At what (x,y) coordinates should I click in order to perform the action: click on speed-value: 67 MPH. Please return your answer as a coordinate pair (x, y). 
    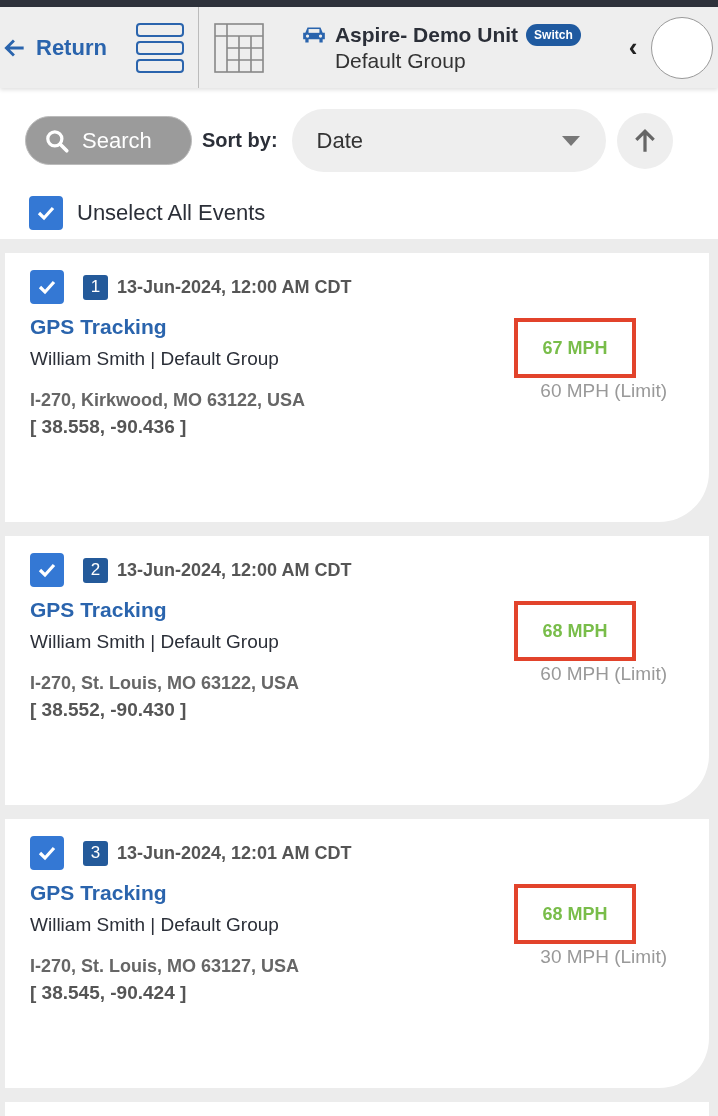
    Looking at the image, I should click on (575, 348).